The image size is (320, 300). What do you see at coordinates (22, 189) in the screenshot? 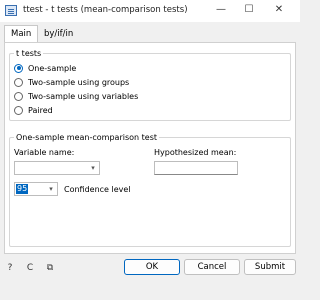
I see `confidence-level-value: 95` at bounding box center [22, 189].